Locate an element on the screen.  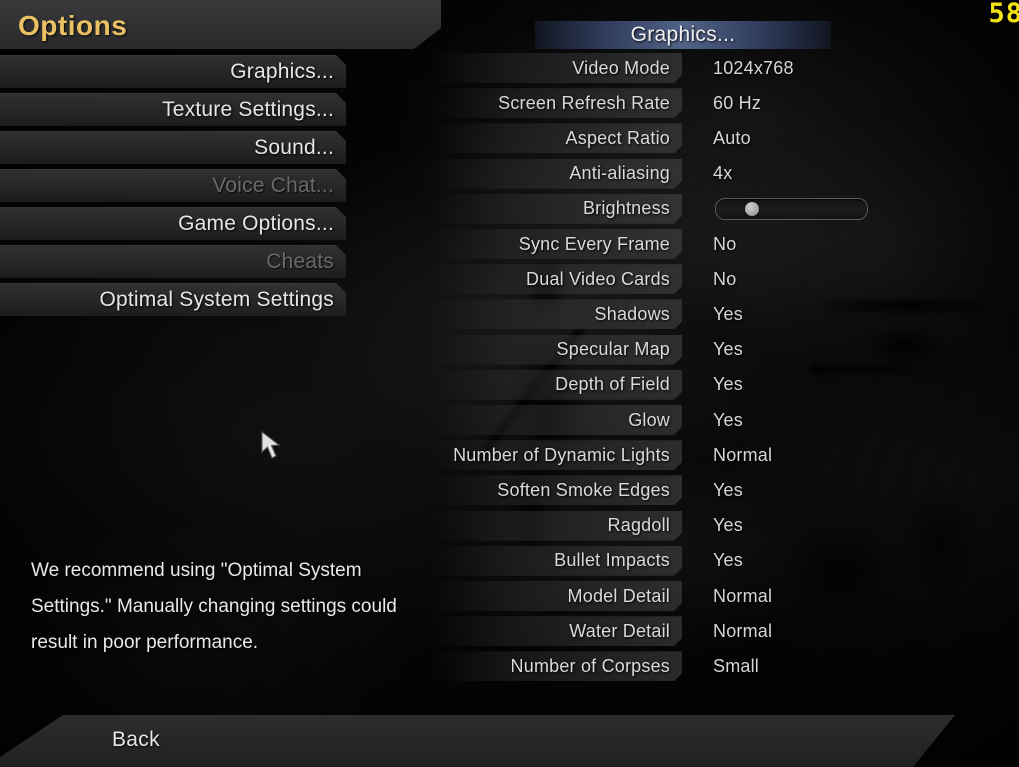
setting-row-aspect-ratio: Aspect Ratio Auto is located at coordinates (712, 138).